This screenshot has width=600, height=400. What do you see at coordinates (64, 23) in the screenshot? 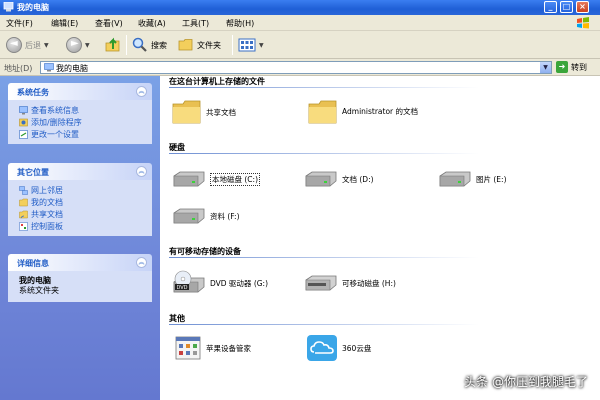
I see `menu-edit: 编辑(E)` at bounding box center [64, 23].